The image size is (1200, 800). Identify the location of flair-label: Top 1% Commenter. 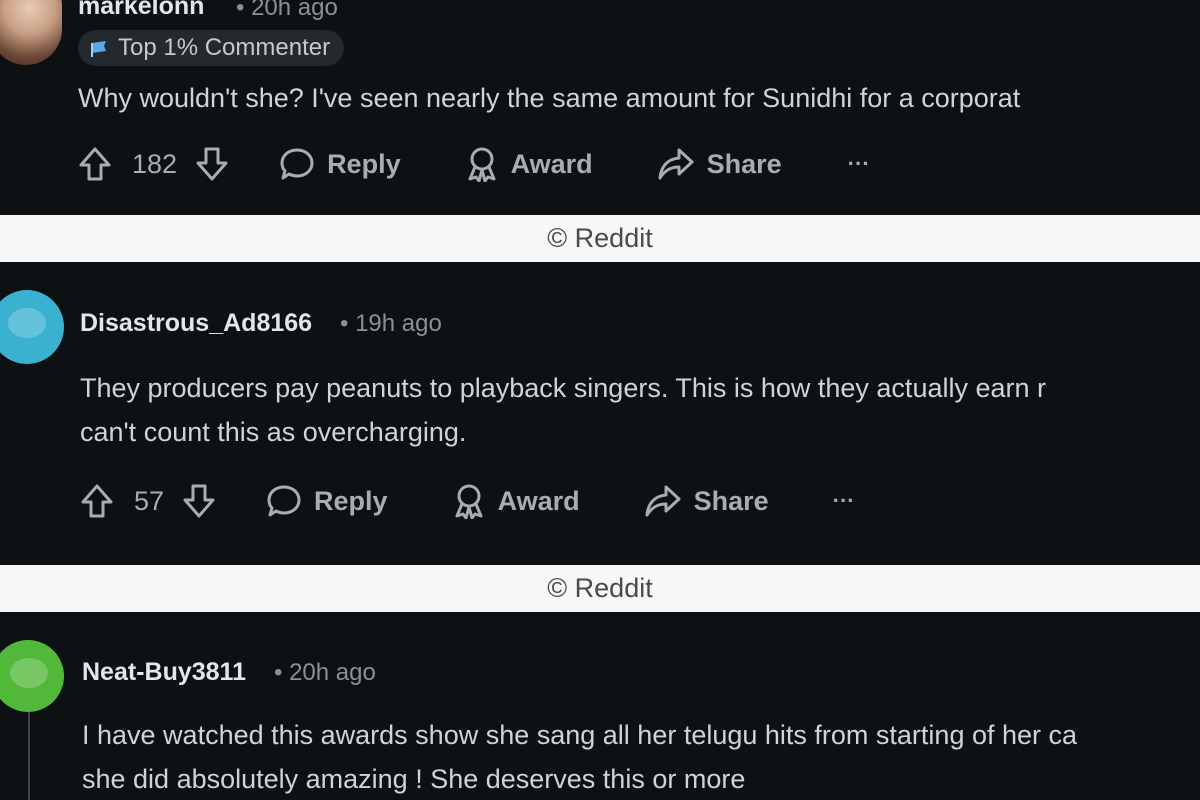
(224, 47).